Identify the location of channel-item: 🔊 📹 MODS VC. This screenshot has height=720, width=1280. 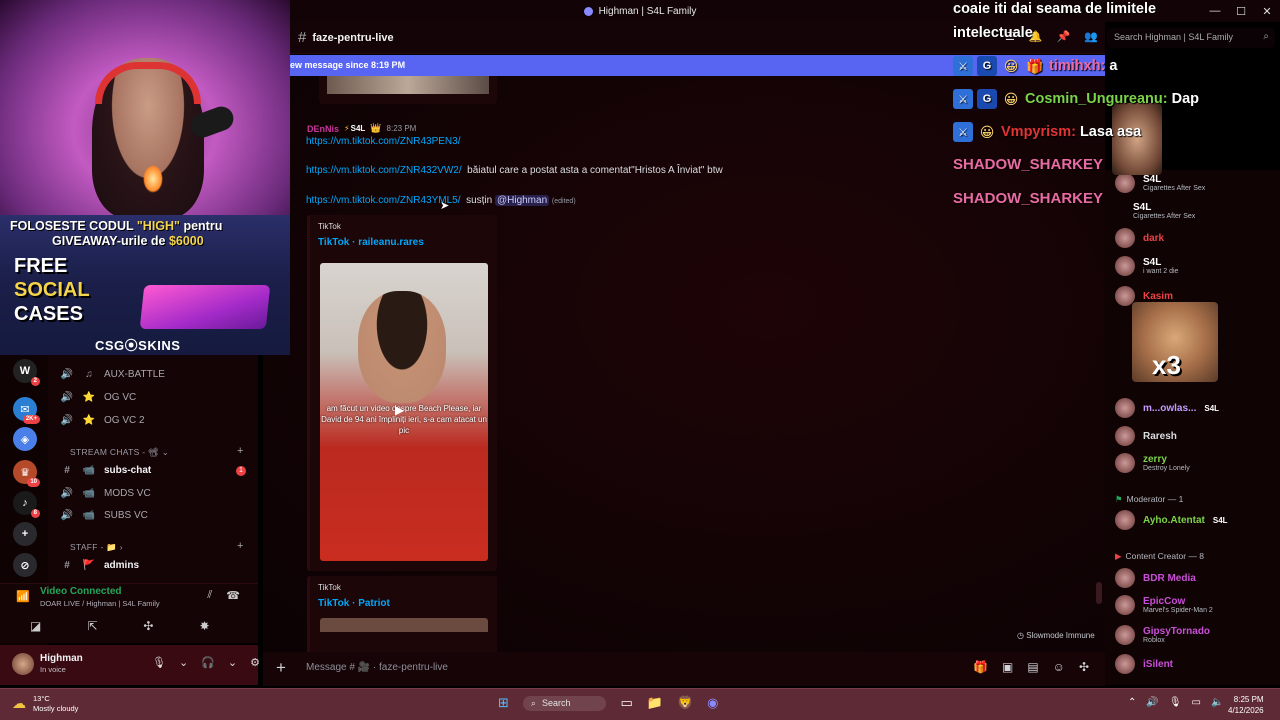
(105, 493).